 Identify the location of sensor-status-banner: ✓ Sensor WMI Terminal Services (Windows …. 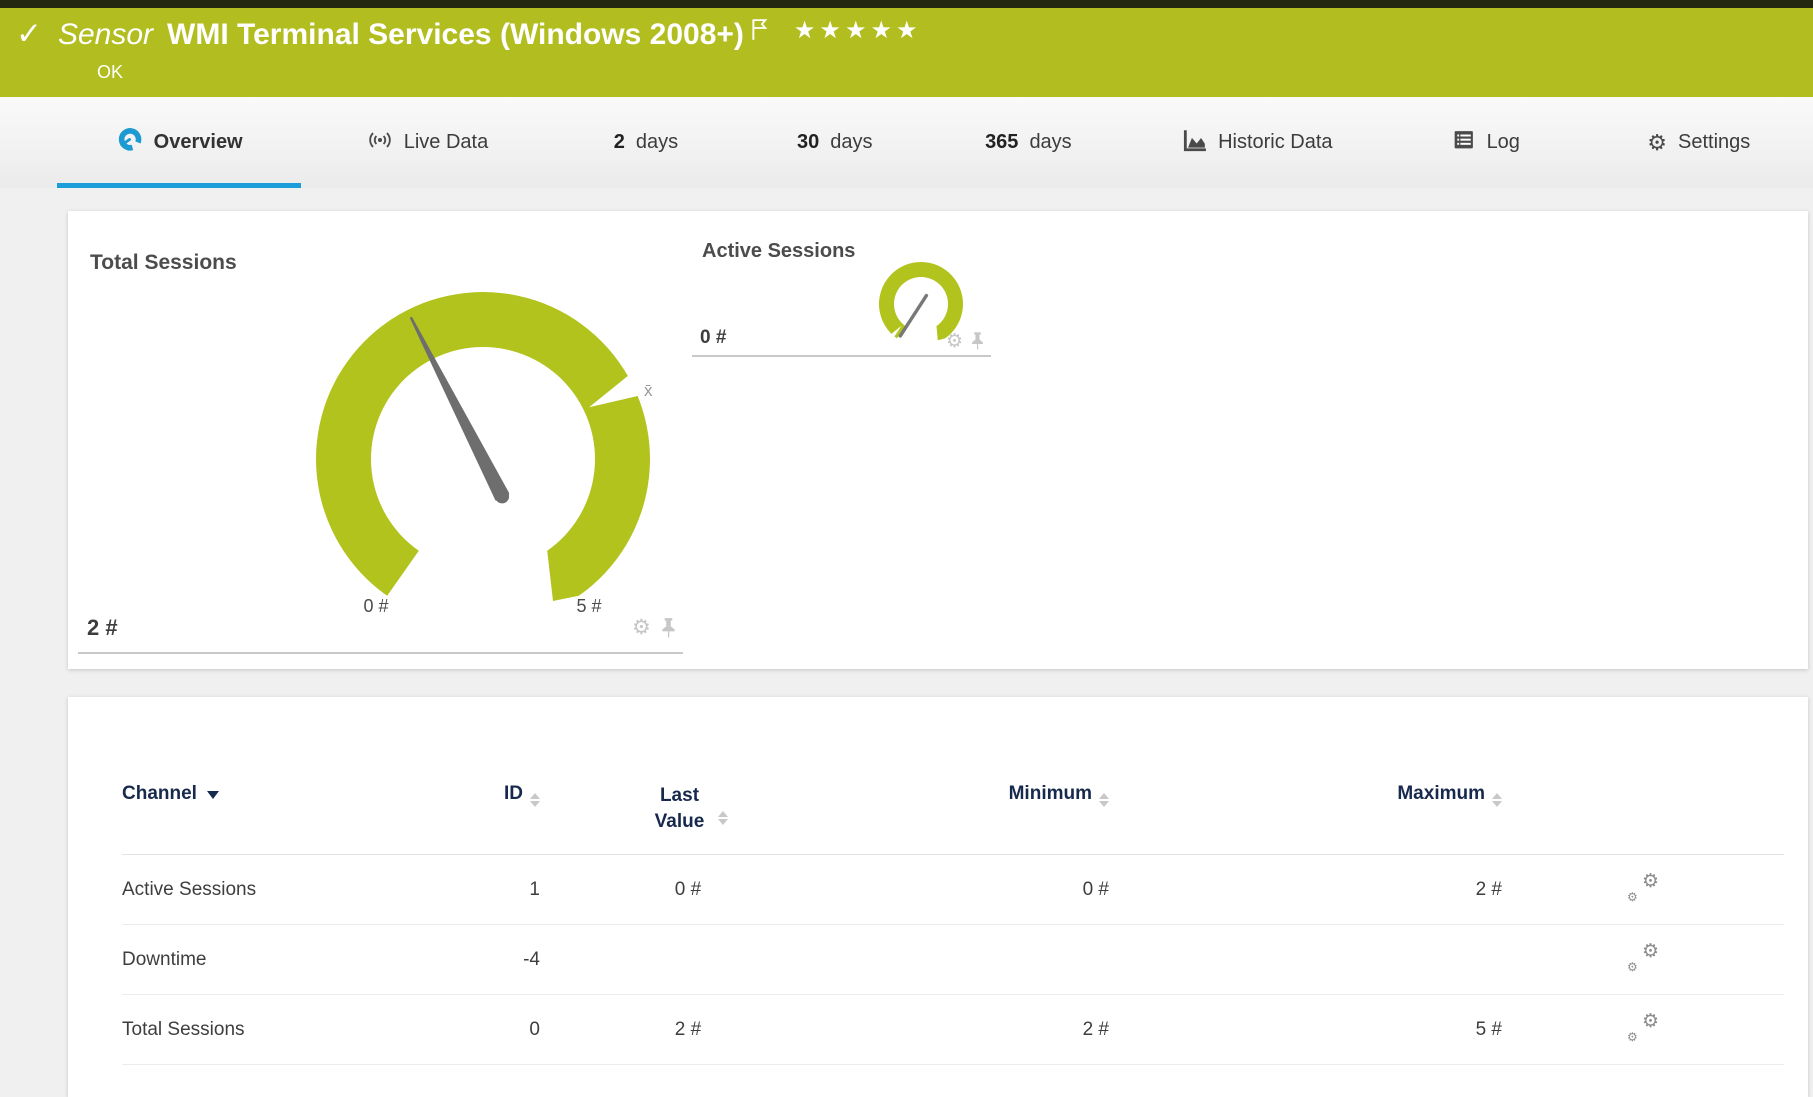
(906, 52).